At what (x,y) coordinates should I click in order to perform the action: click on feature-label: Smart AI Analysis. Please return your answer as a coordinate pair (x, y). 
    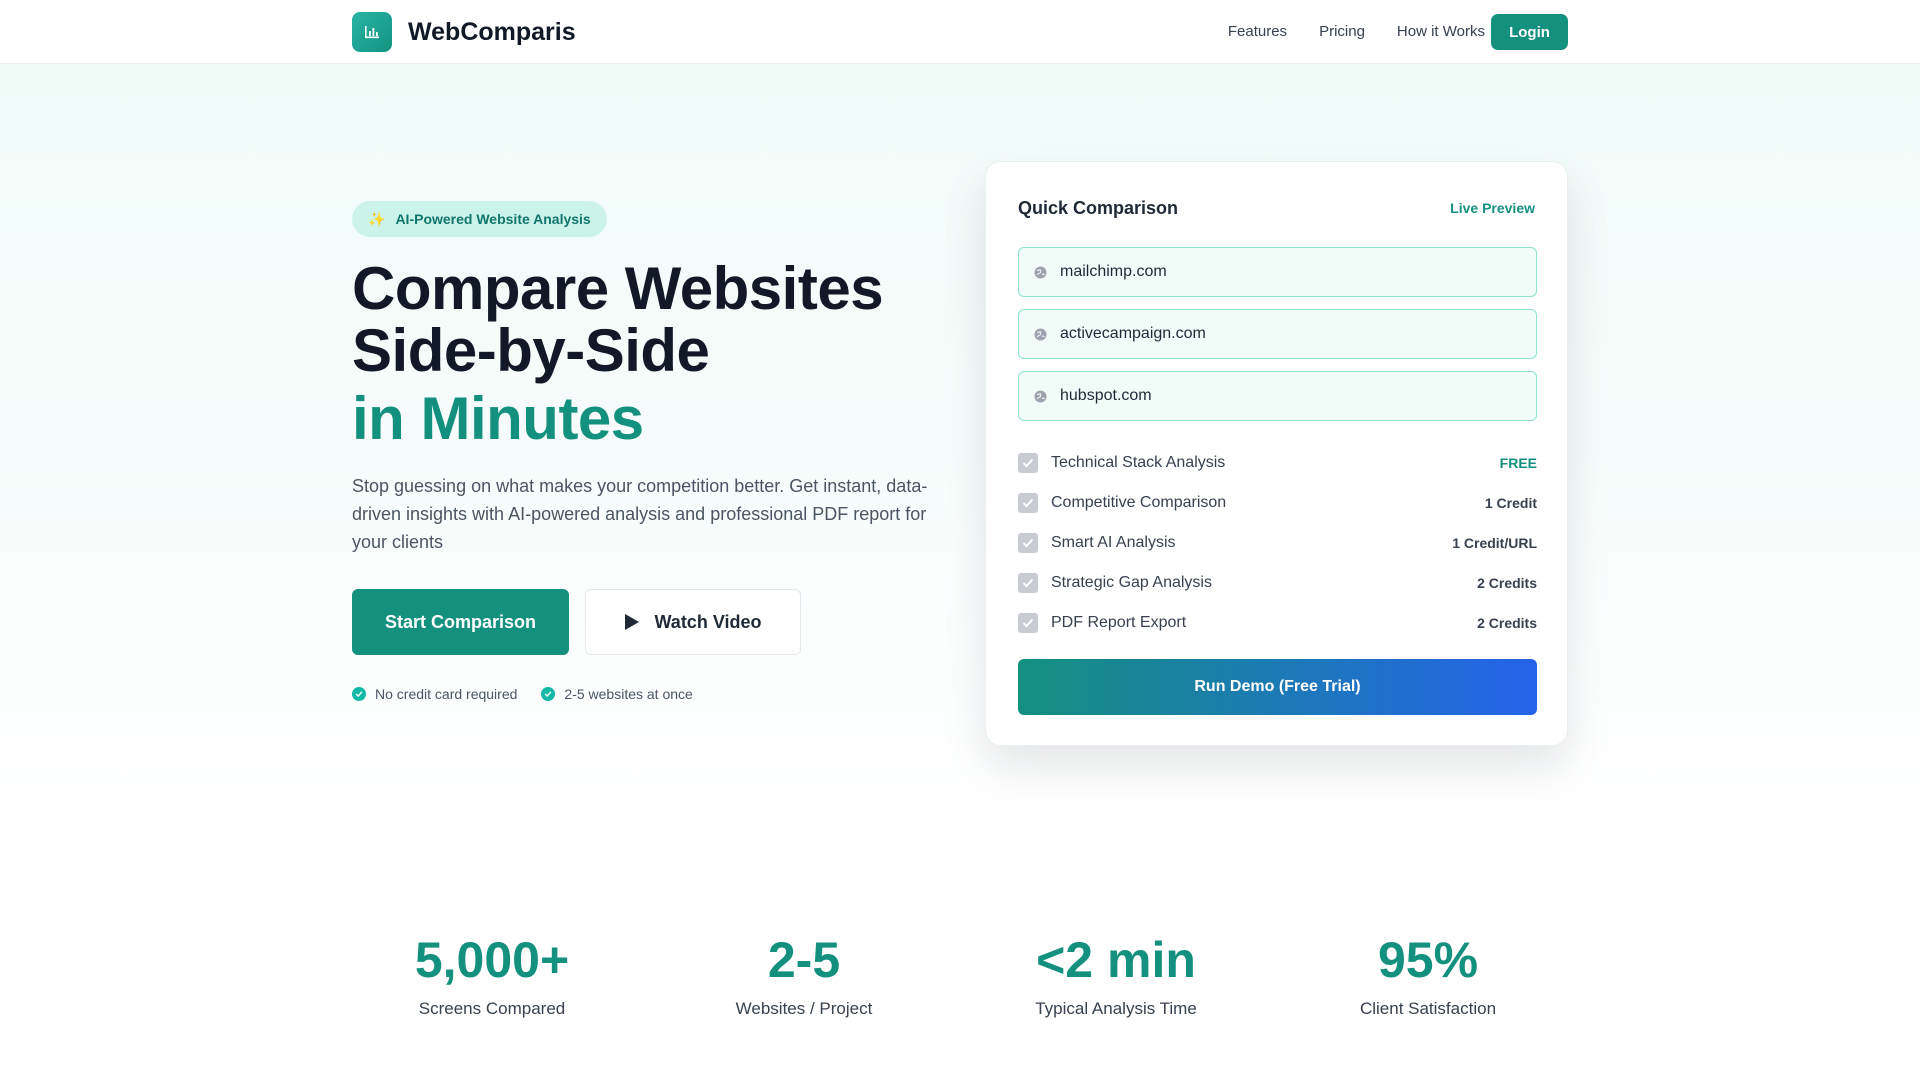
    Looking at the image, I should click on (1113, 542).